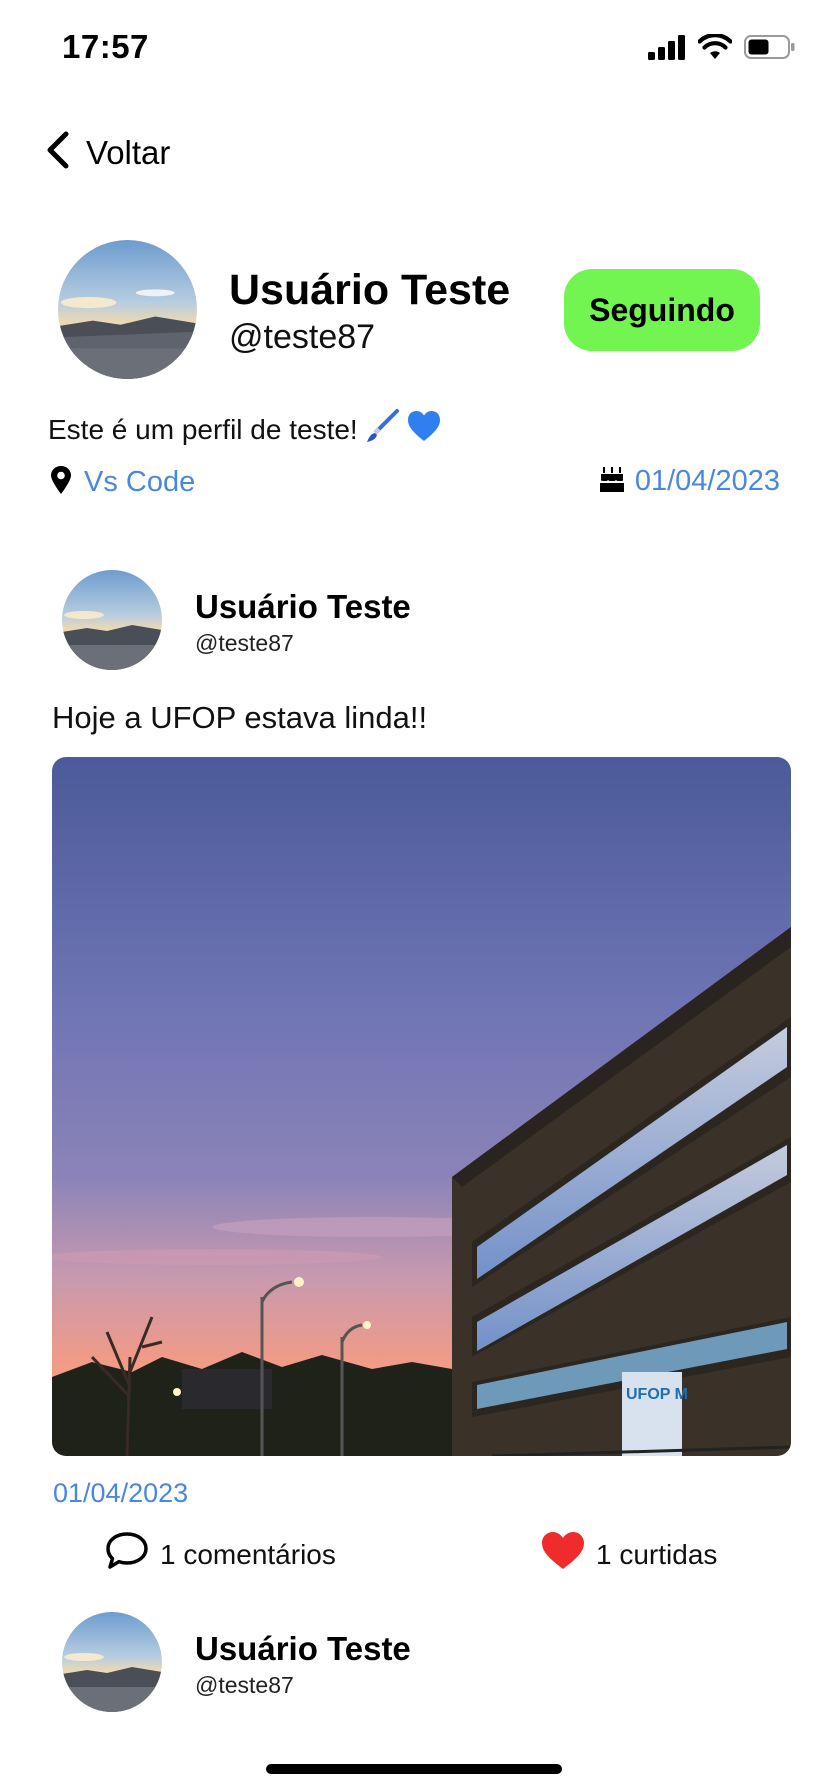 The height and width of the screenshot is (1792, 828). What do you see at coordinates (139, 482) in the screenshot?
I see `location-link: Vs Code` at bounding box center [139, 482].